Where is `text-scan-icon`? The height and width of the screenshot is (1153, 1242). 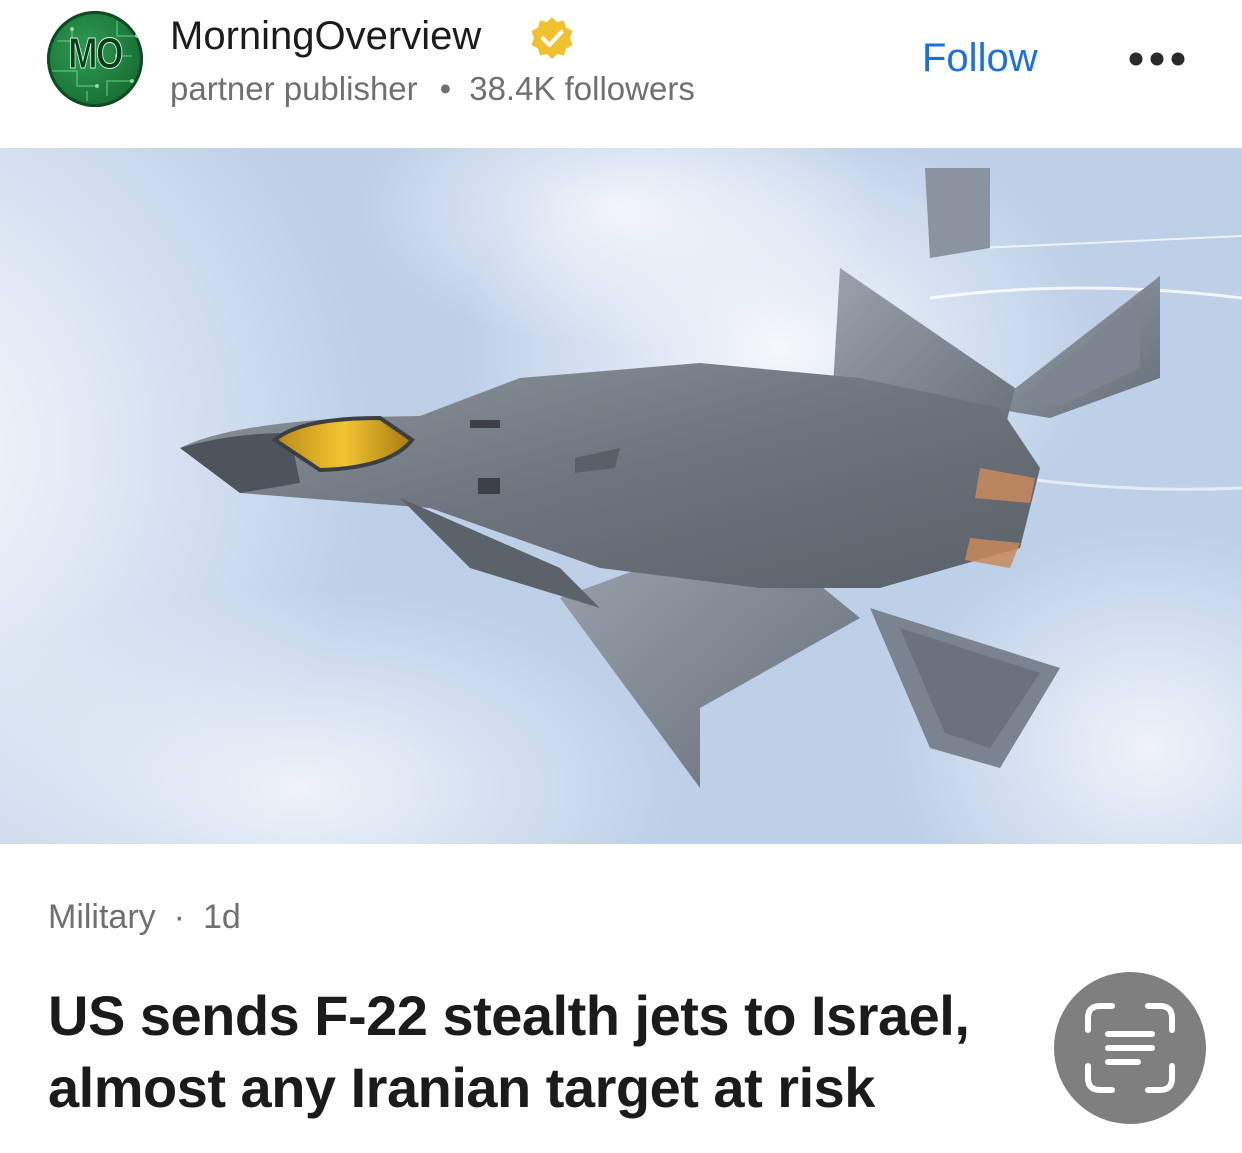 text-scan-icon is located at coordinates (1130, 1048).